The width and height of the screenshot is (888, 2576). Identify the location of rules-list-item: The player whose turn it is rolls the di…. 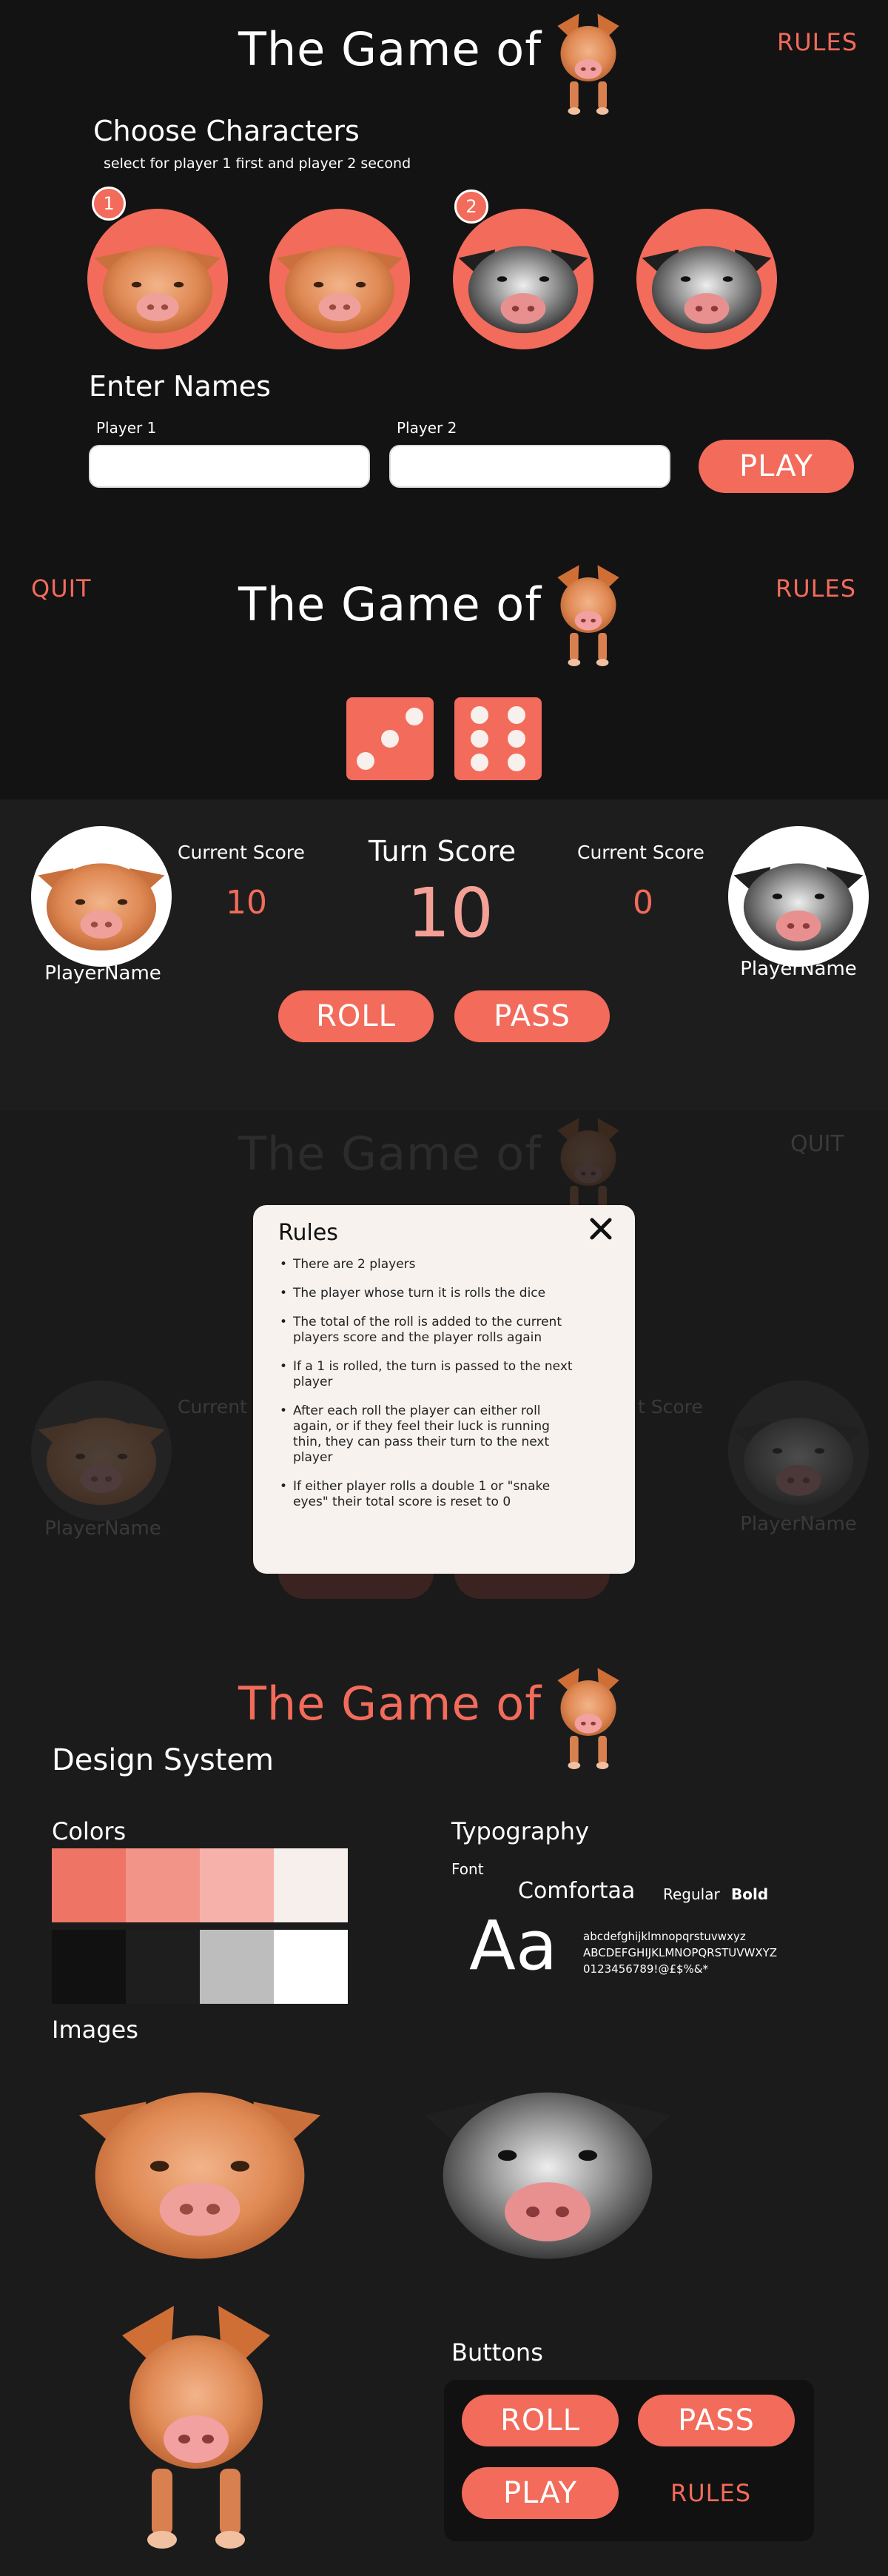
(426, 1293).